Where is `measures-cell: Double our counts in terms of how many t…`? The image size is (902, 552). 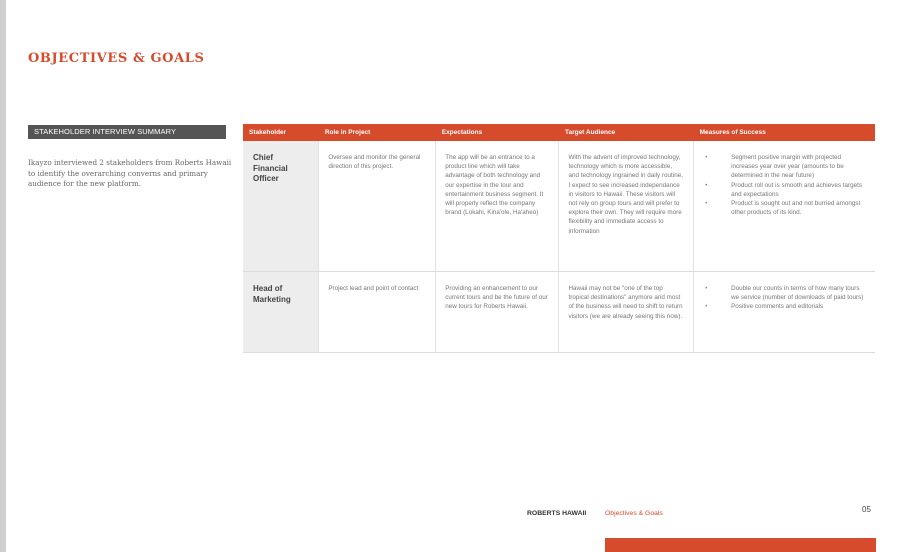
measures-cell: Double our counts in terms of how many t… is located at coordinates (784, 312).